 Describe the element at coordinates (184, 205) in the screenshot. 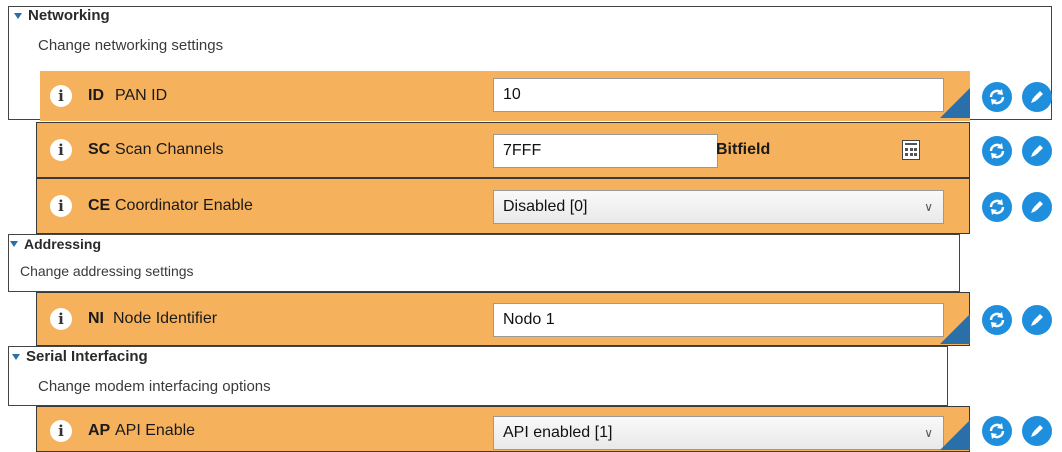

I see `setting-label: Coordinator Enable` at that location.